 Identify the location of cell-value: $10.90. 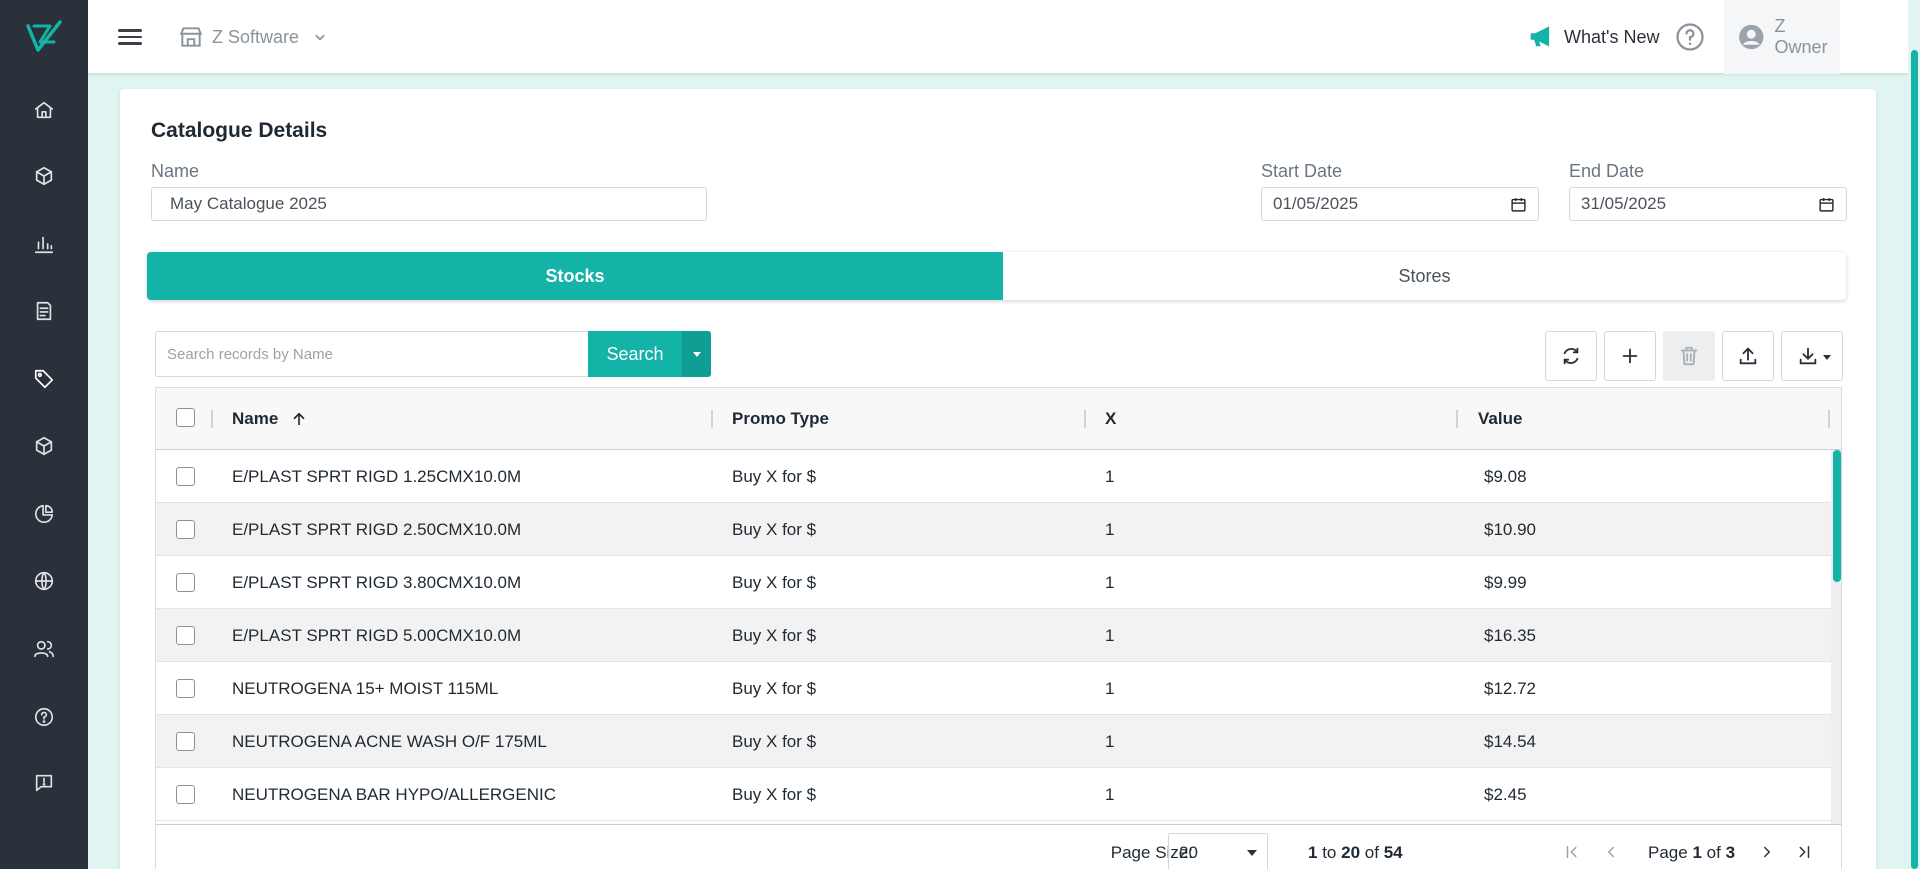
(1510, 529).